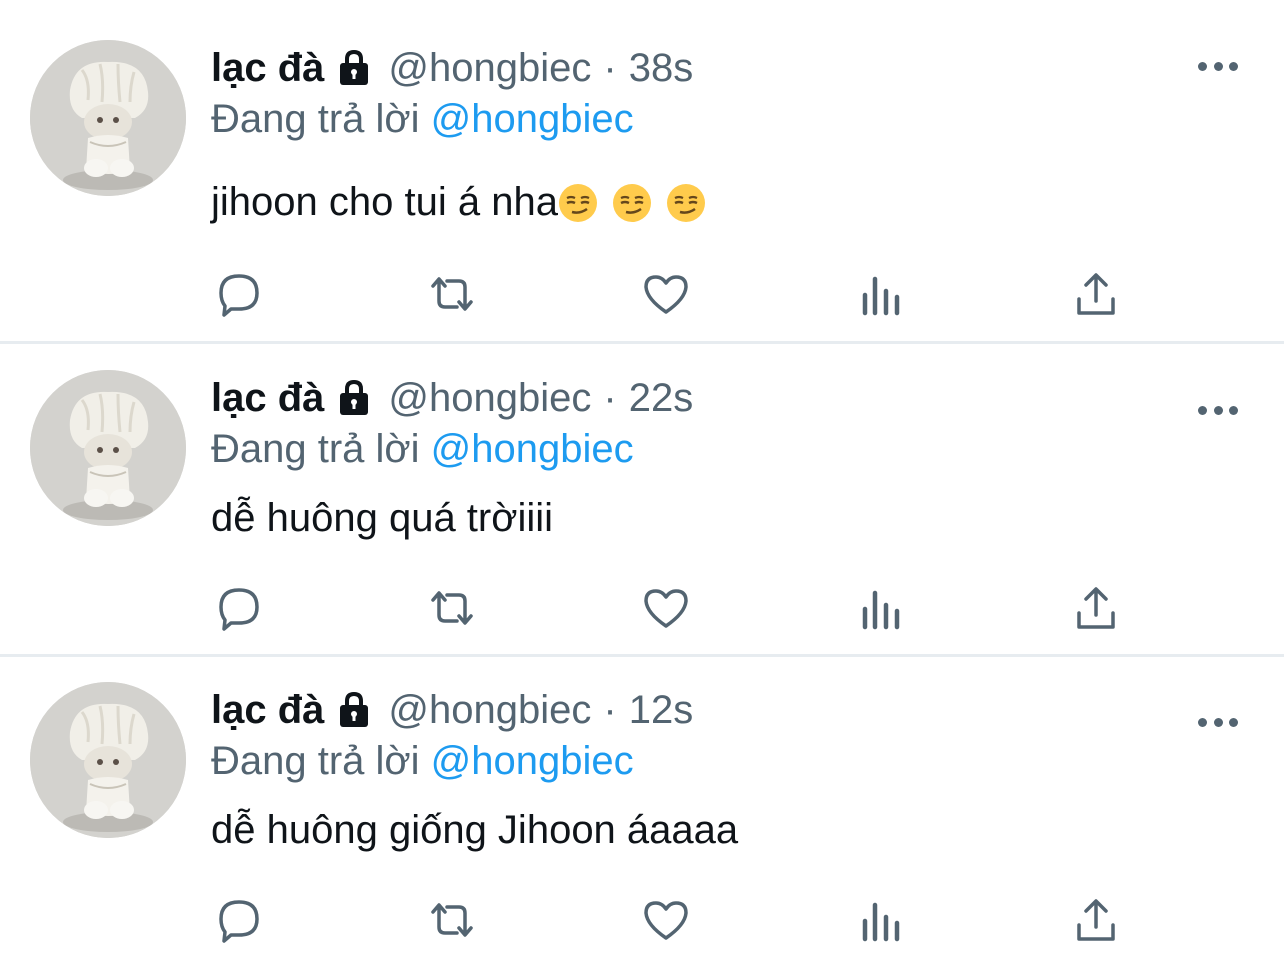  Describe the element at coordinates (661, 398) in the screenshot. I see `timestamp: 22s` at that location.